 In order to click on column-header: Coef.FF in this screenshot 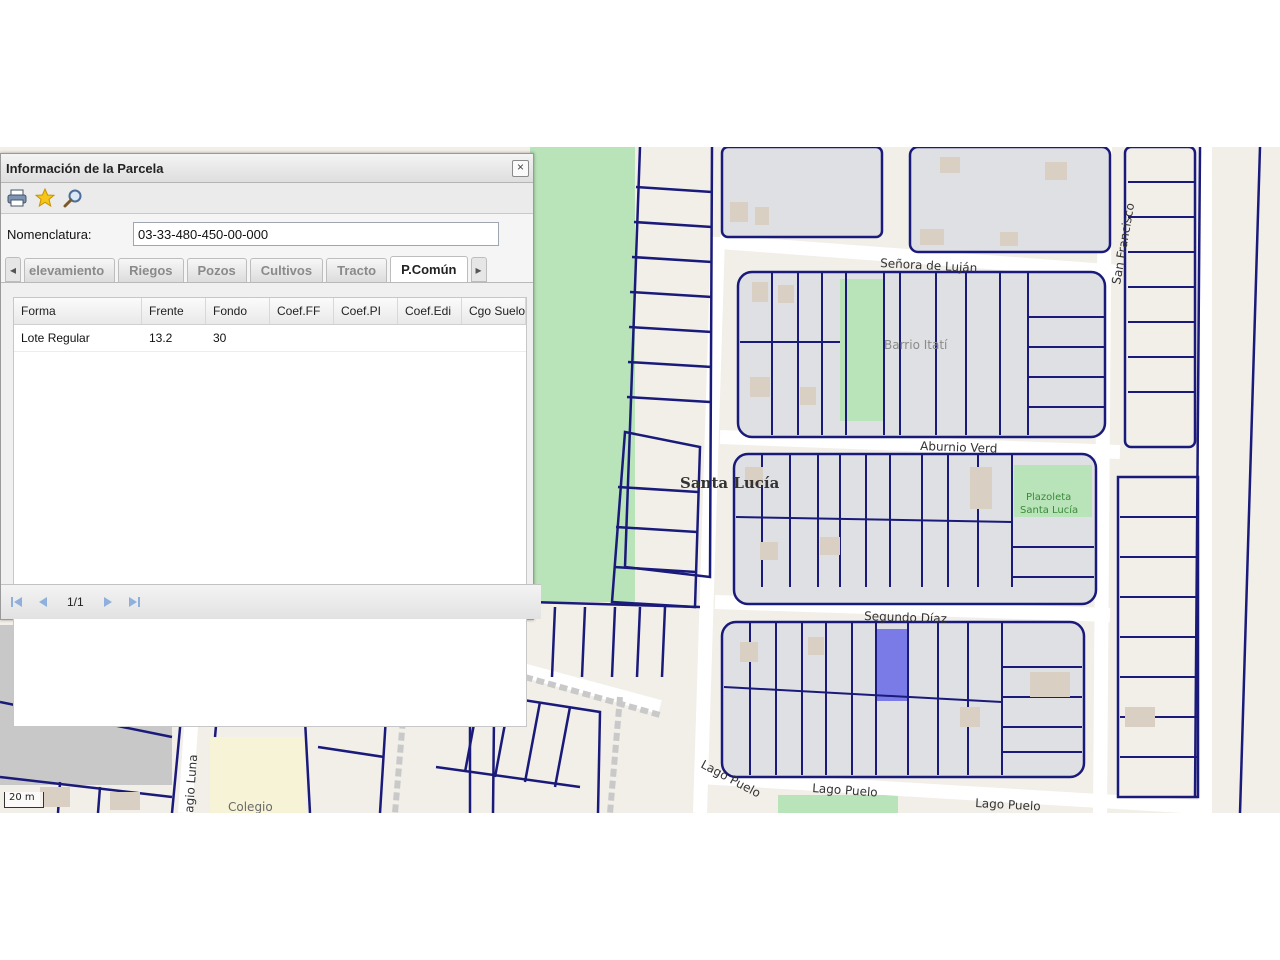, I will do `click(302, 311)`.